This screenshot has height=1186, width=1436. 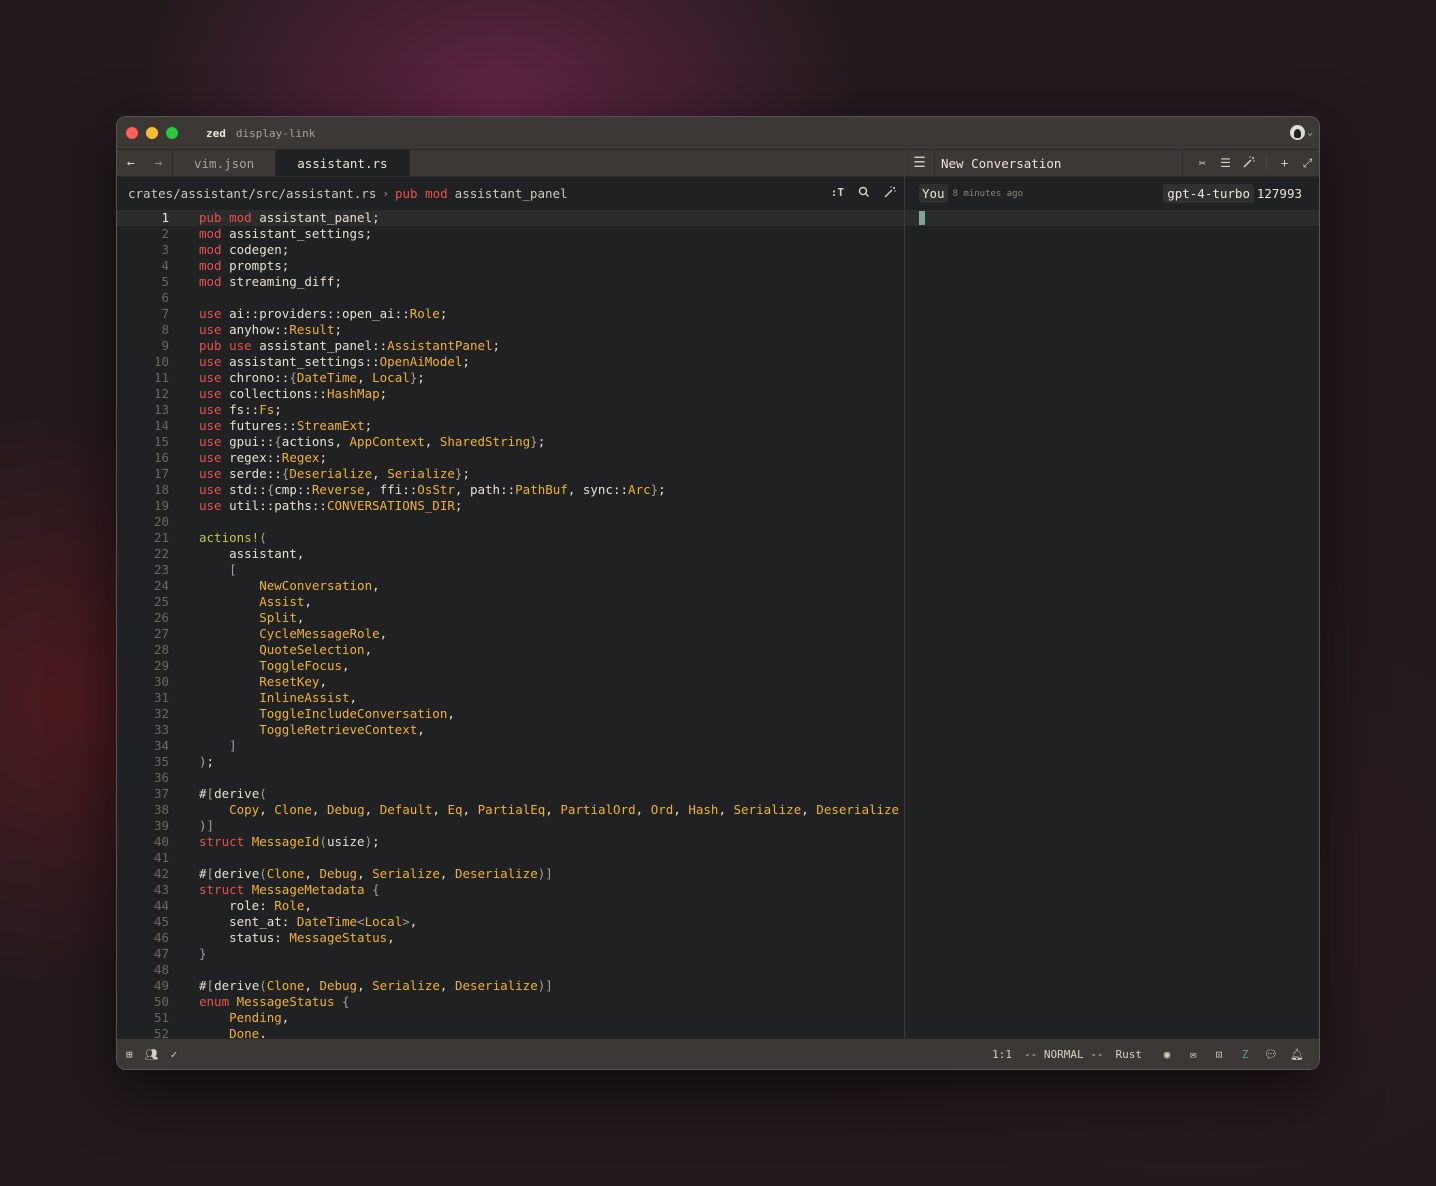 What do you see at coordinates (158, 163) in the screenshot?
I see `forward-arrow-icon: →` at bounding box center [158, 163].